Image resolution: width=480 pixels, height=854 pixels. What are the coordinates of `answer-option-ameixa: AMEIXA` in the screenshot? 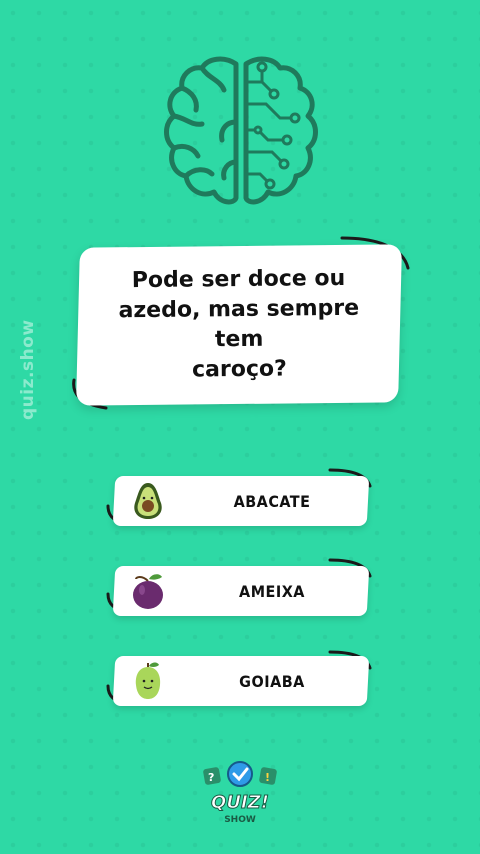 It's located at (241, 591).